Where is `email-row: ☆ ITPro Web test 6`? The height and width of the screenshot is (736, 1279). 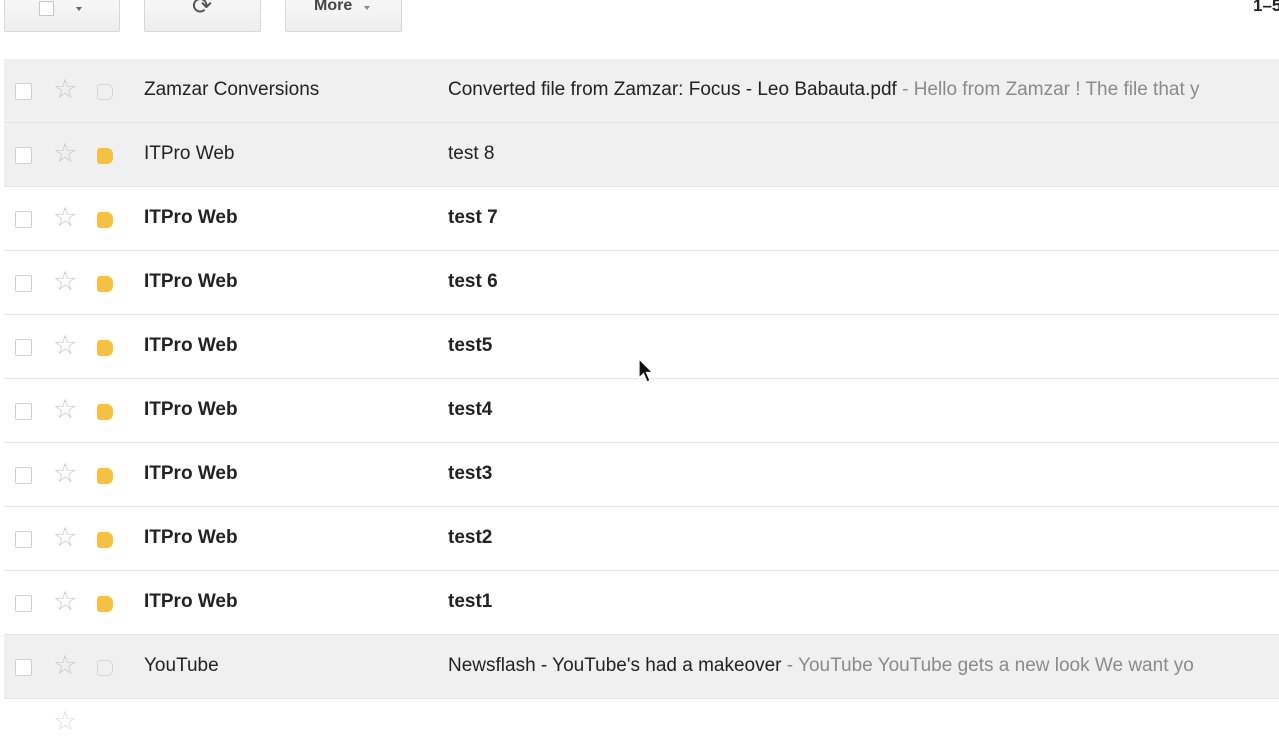 email-row: ☆ ITPro Web test 6 is located at coordinates (641, 283).